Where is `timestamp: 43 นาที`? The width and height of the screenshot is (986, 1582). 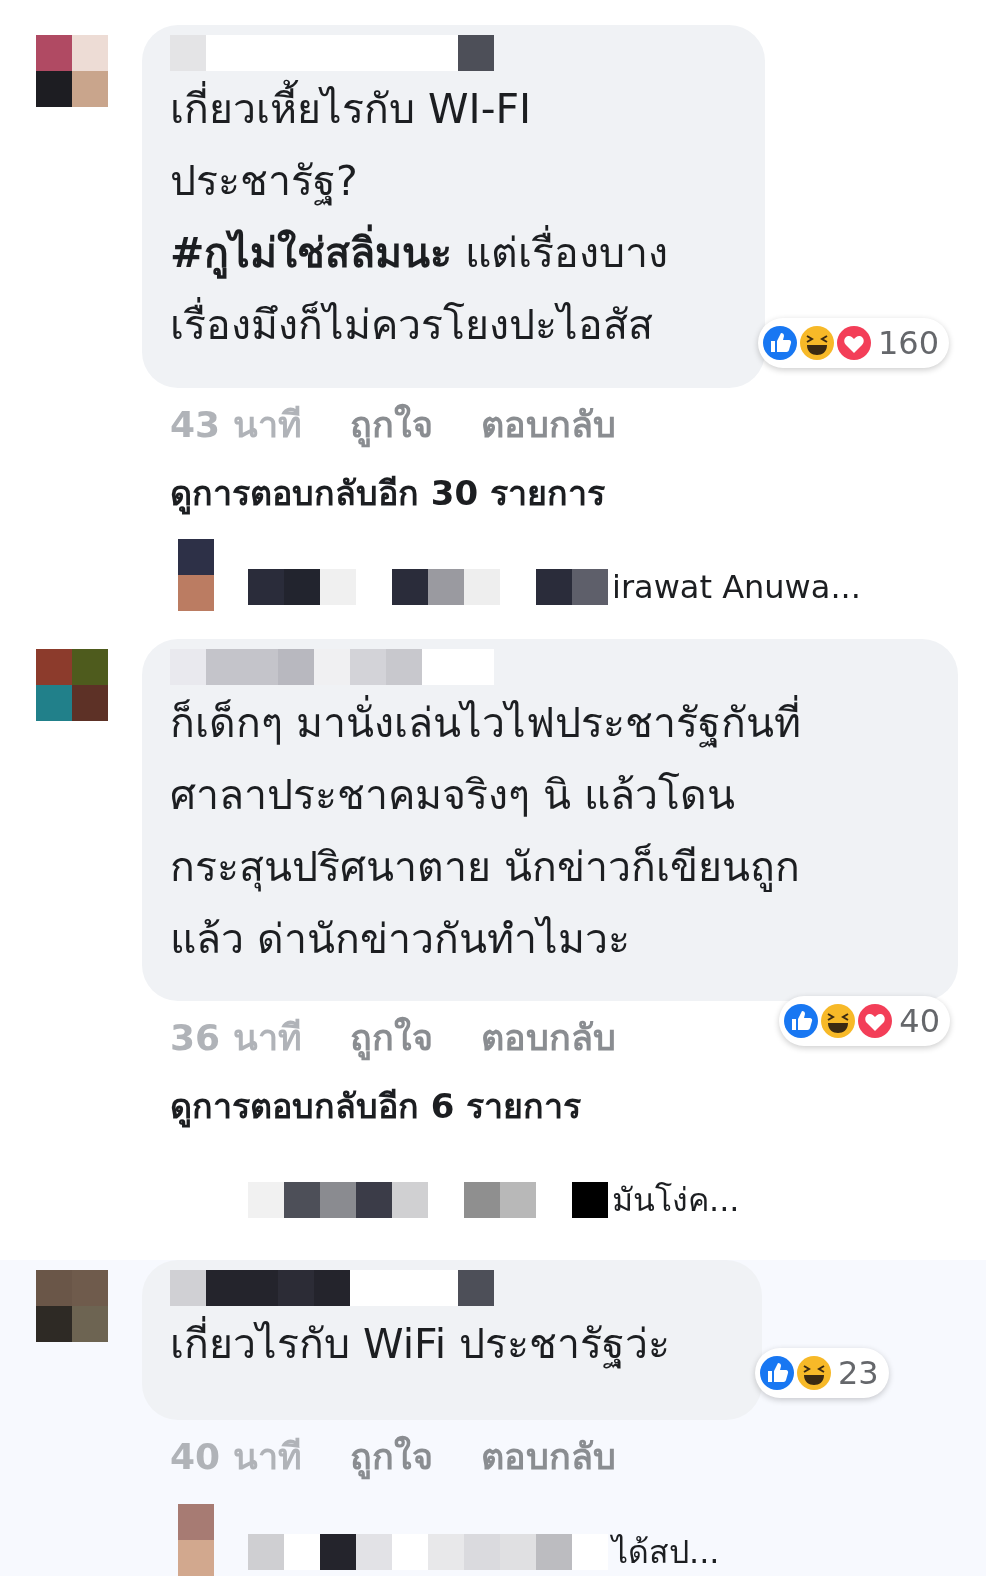 timestamp: 43 นาที is located at coordinates (236, 425).